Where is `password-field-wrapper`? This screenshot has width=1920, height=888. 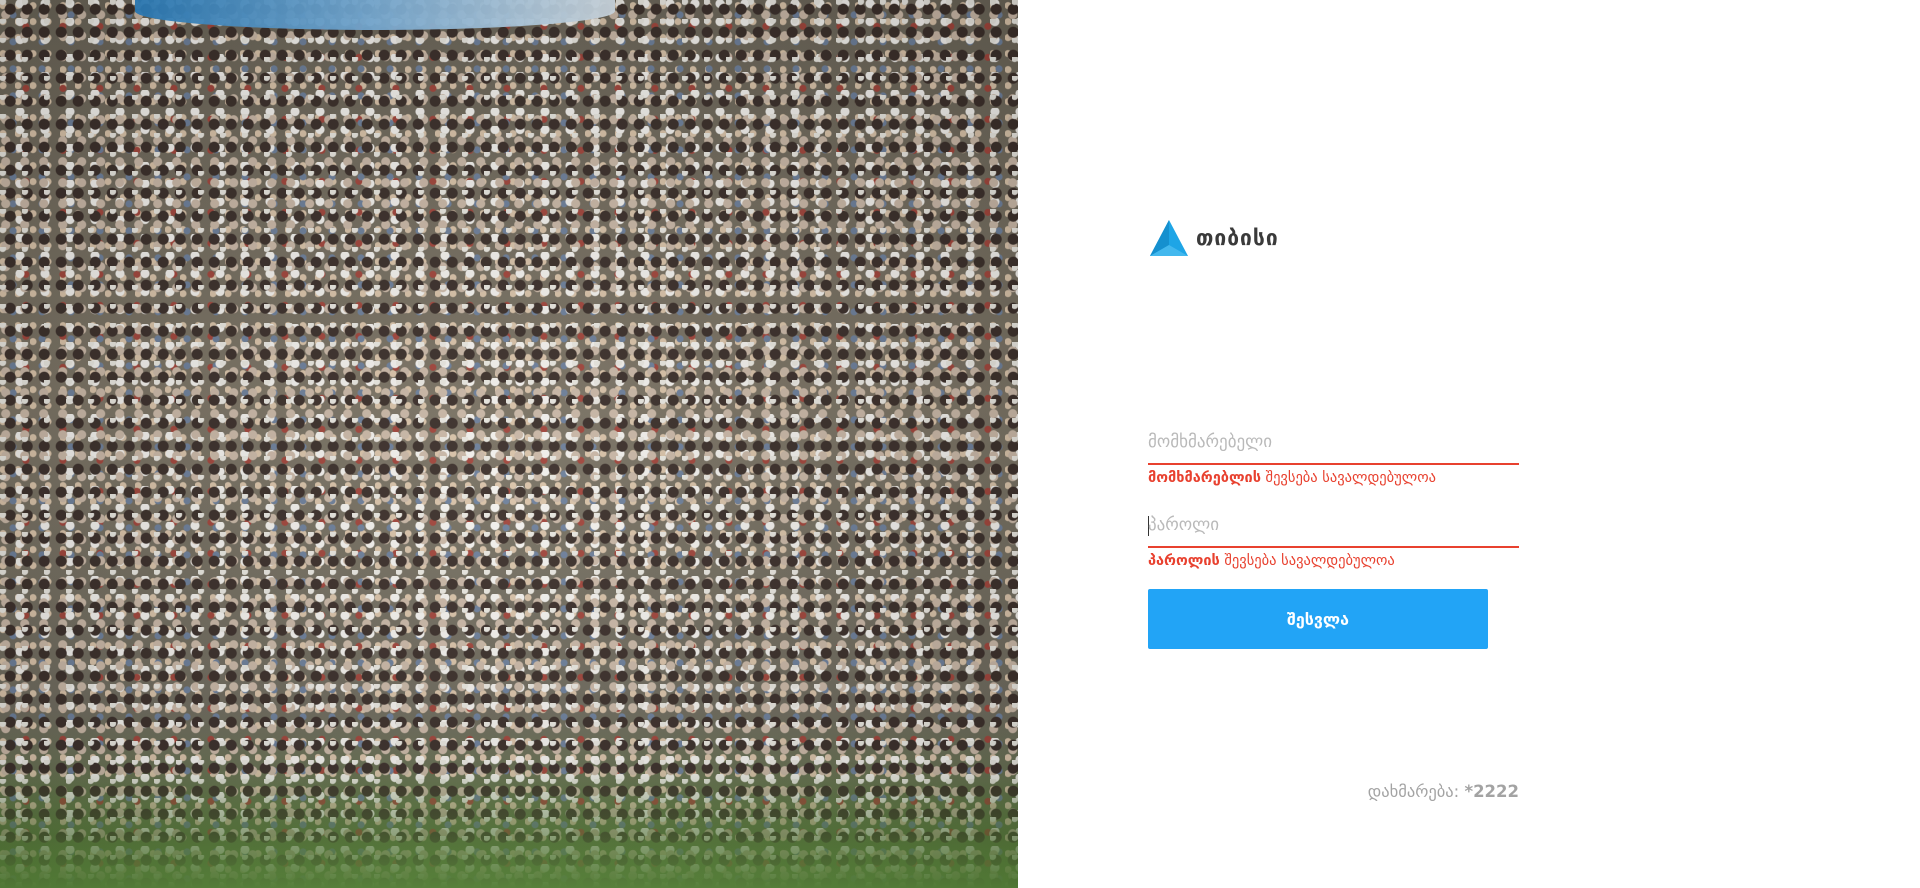 password-field-wrapper is located at coordinates (1333, 525).